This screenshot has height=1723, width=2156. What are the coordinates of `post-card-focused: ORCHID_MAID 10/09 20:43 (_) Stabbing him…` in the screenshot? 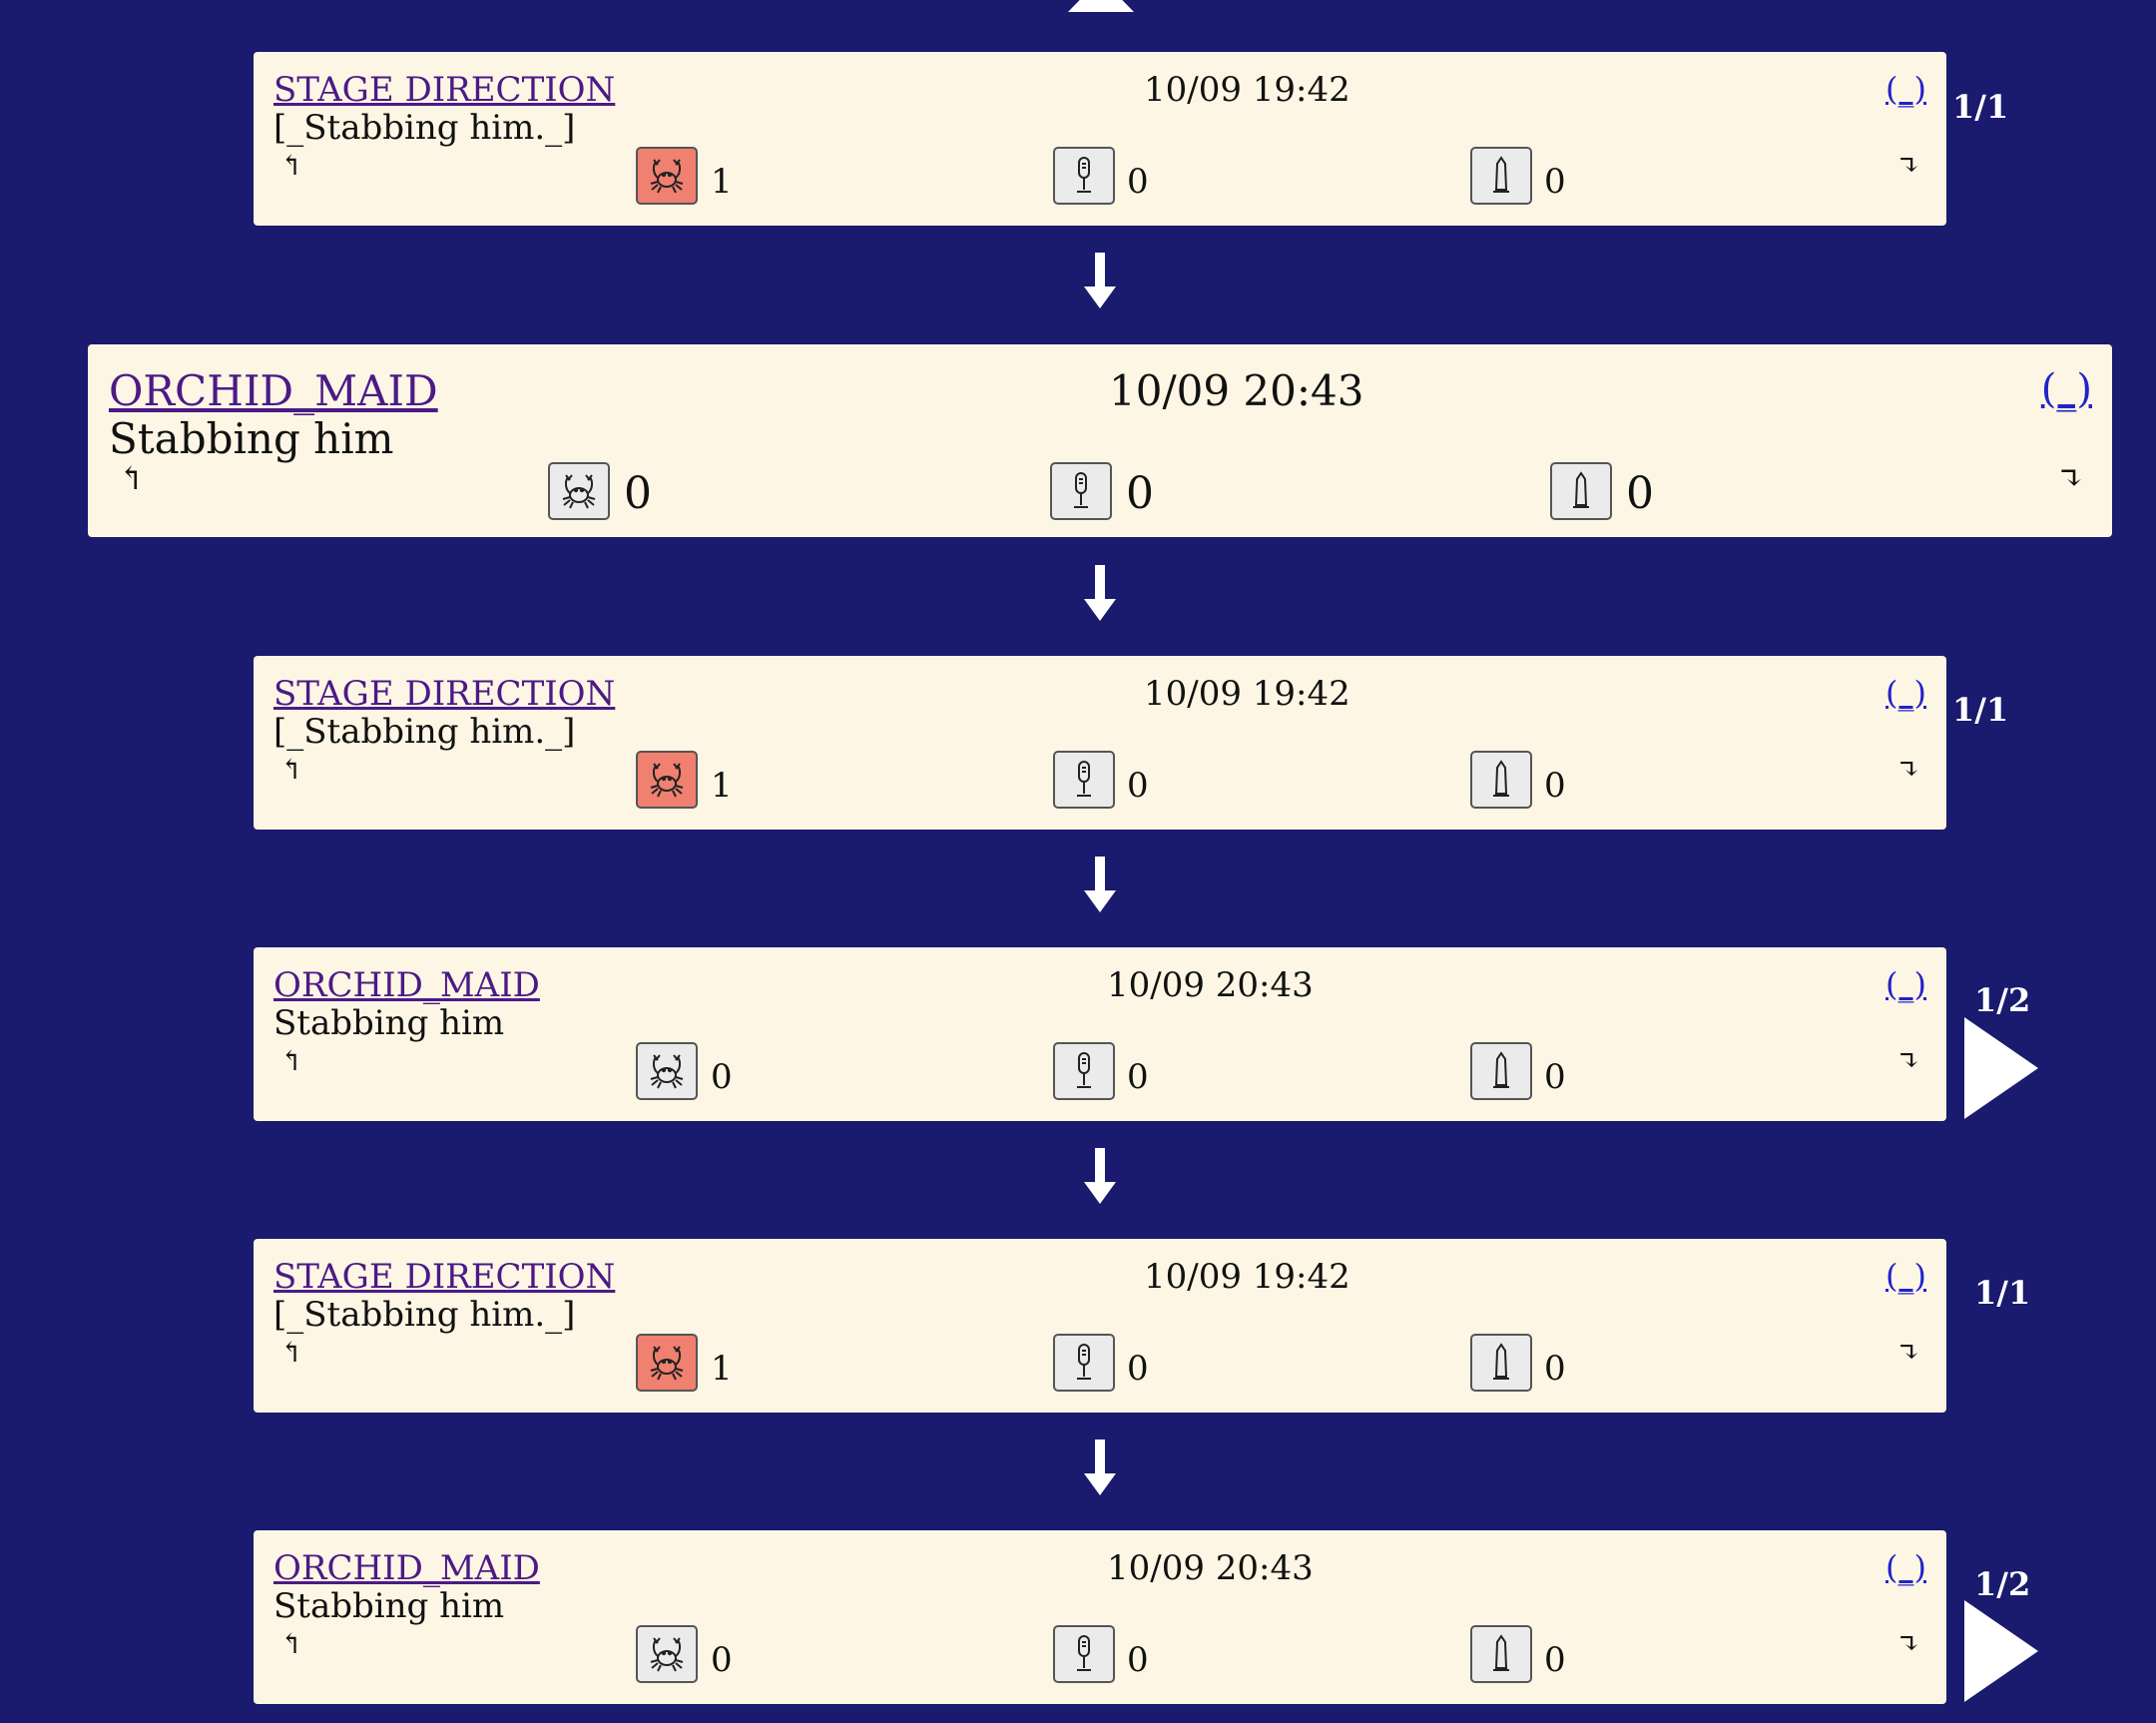 It's located at (1100, 440).